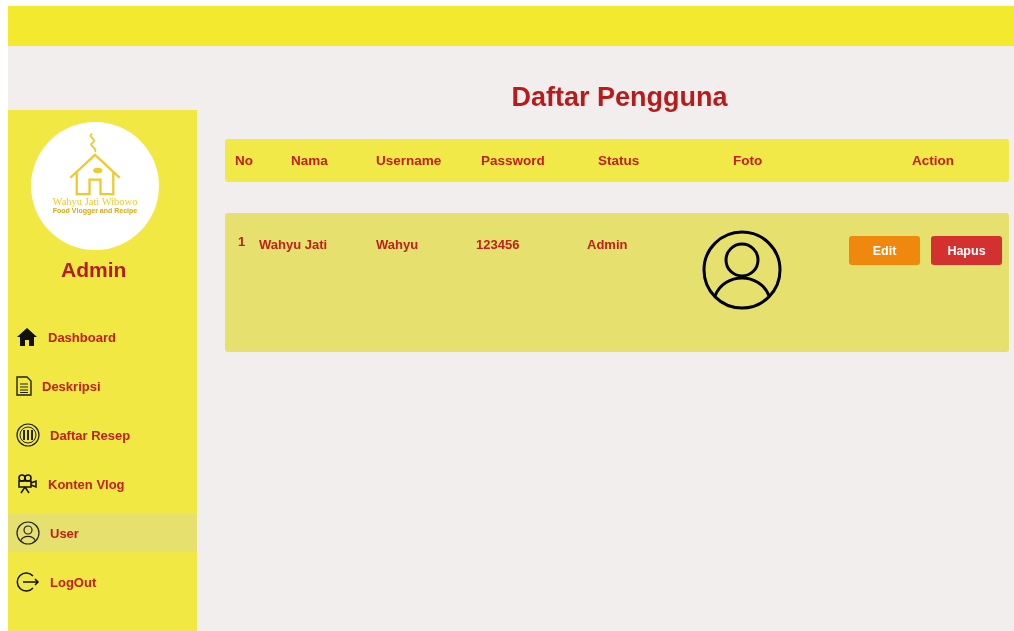 This screenshot has height=631, width=1014. I want to click on column-header: No, so click(244, 160).